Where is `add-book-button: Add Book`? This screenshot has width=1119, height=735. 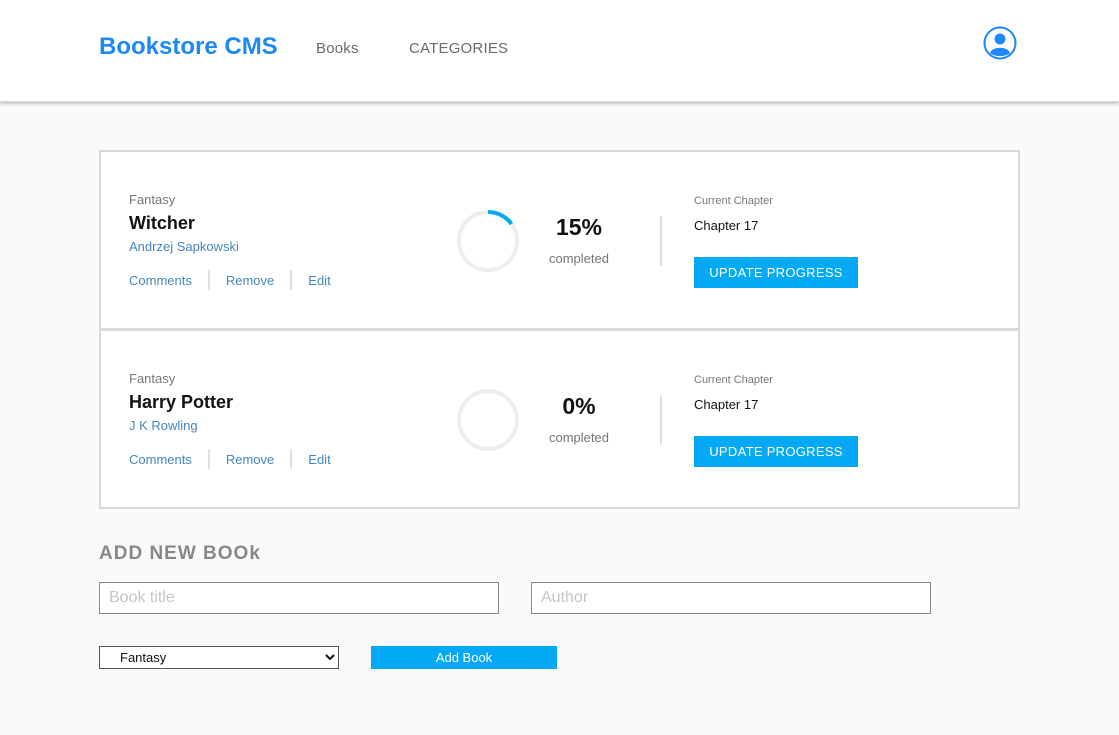
add-book-button: Add Book is located at coordinates (464, 657).